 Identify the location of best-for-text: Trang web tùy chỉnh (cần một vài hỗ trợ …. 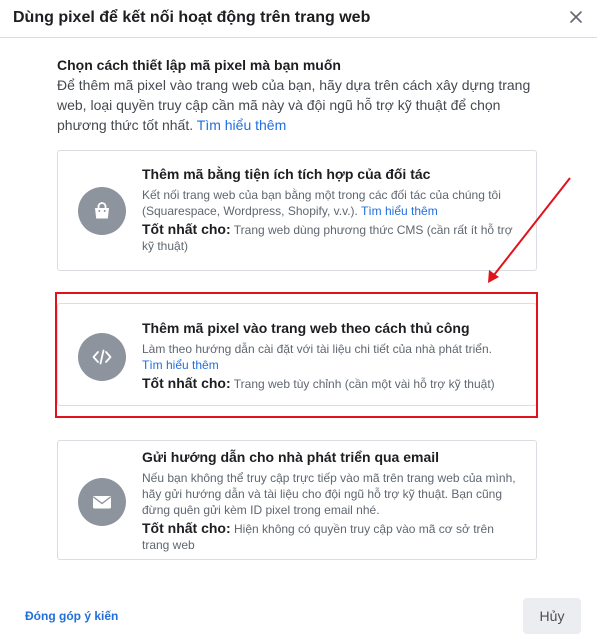
(364, 384).